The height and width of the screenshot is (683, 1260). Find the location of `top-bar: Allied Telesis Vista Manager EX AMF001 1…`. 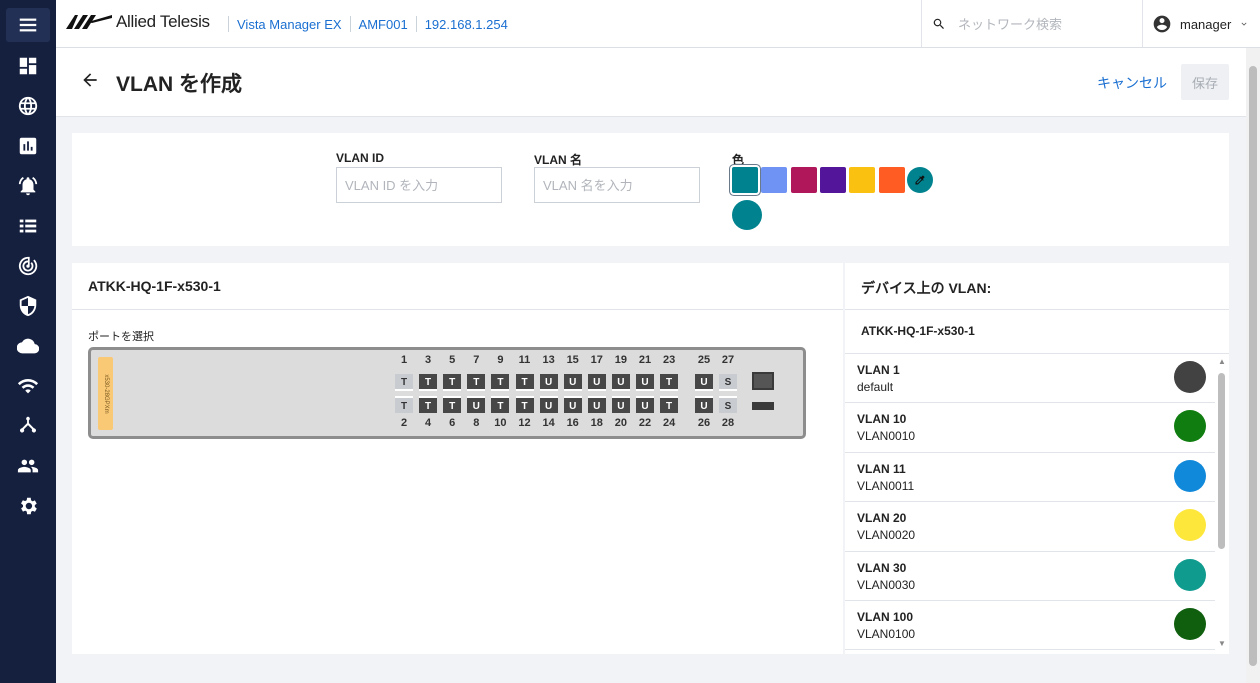

top-bar: Allied Telesis Vista Manager EX AMF001 1… is located at coordinates (658, 24).